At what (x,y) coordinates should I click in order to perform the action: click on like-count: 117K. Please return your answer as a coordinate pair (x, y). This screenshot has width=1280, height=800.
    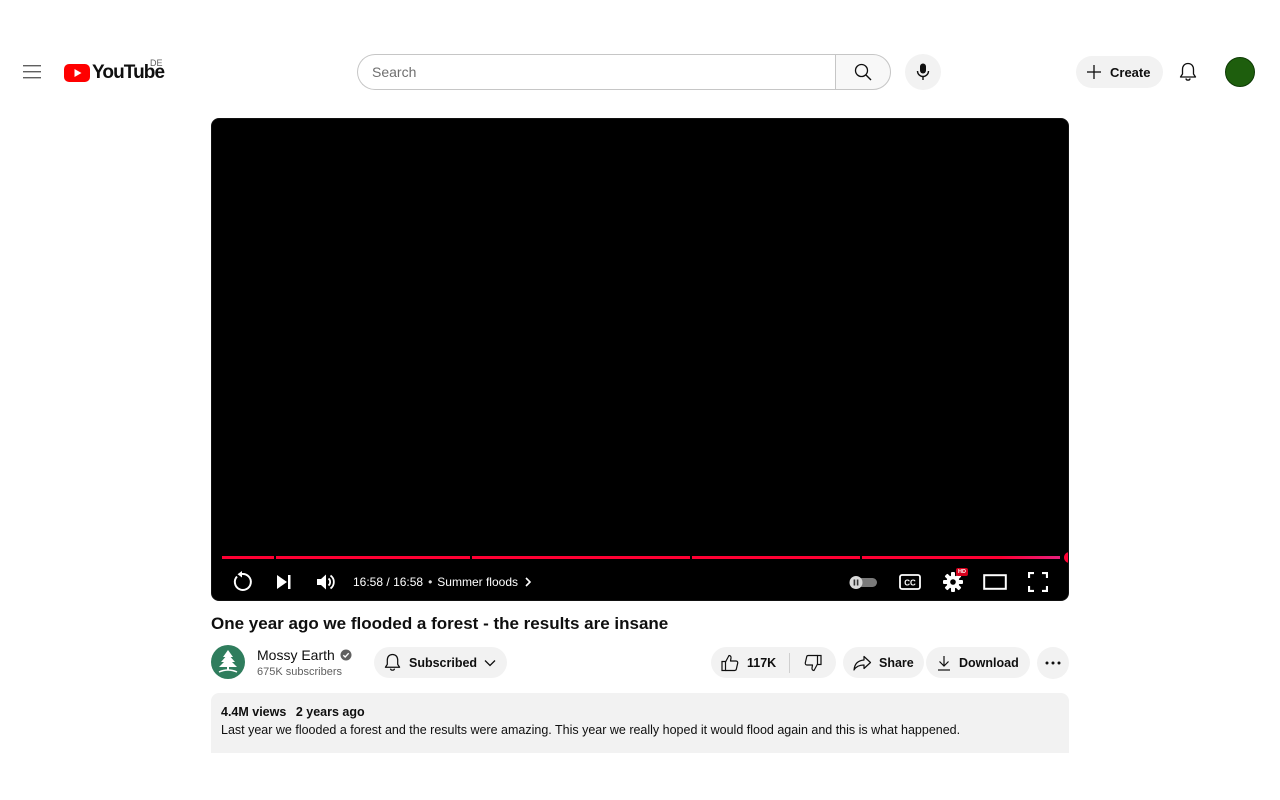
    Looking at the image, I should click on (762, 662).